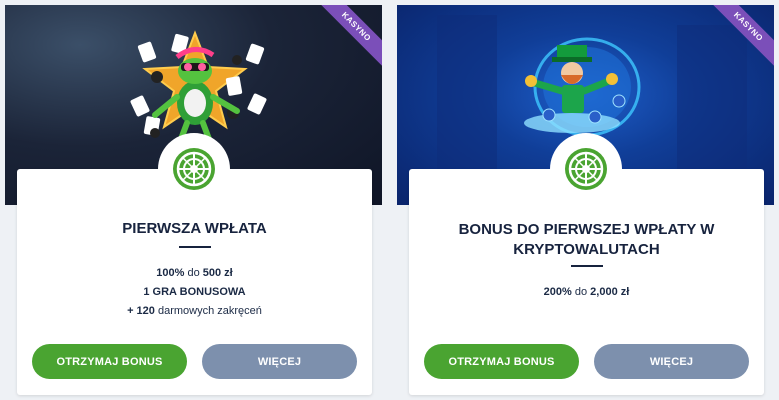 The height and width of the screenshot is (400, 779). I want to click on card-title: PIERWSZA WPŁATA, so click(194, 228).